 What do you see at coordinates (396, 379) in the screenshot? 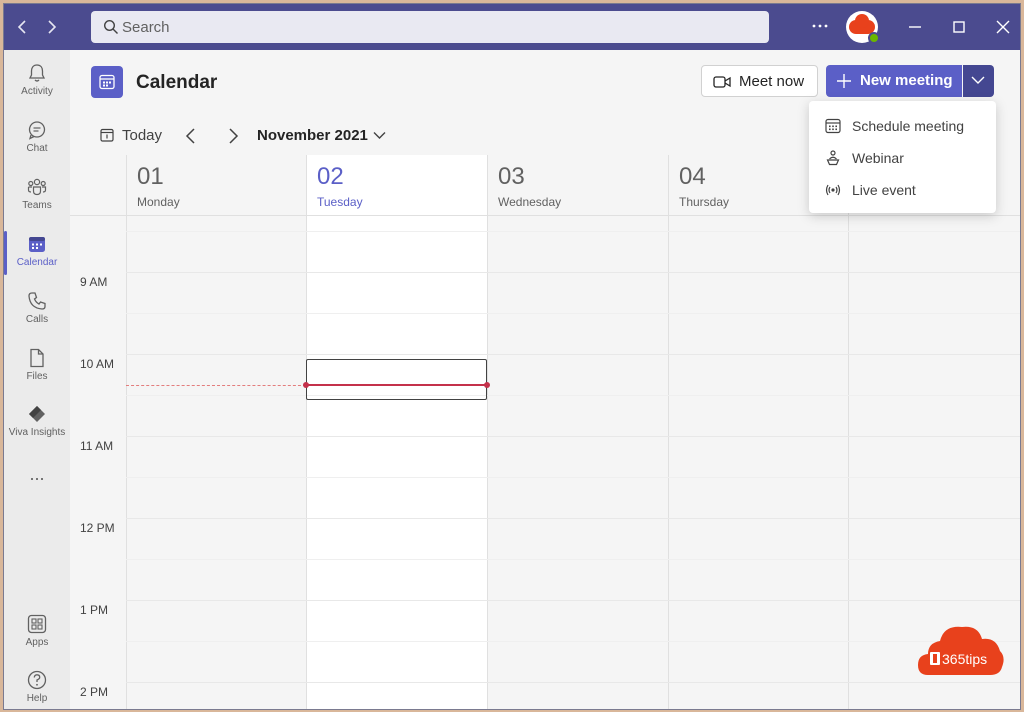
I see `selected-time-slot` at bounding box center [396, 379].